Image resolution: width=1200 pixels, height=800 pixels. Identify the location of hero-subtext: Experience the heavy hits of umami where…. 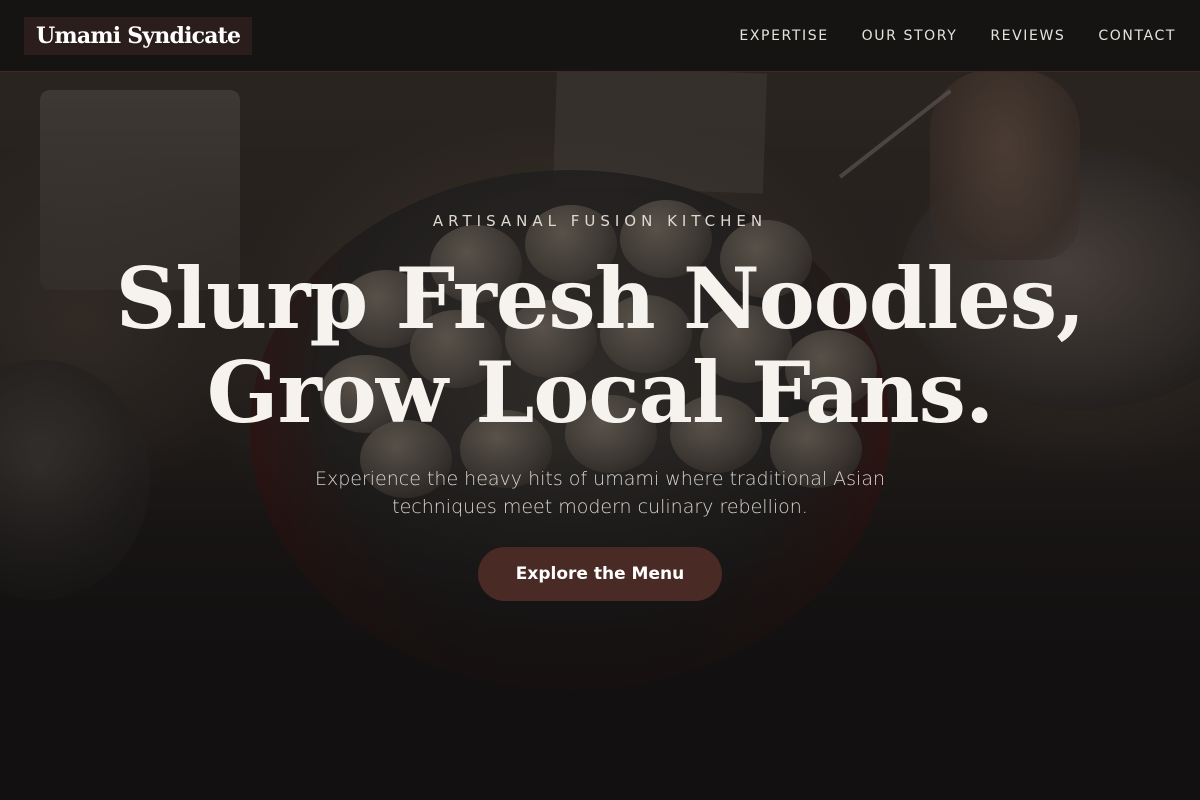
(600, 493).